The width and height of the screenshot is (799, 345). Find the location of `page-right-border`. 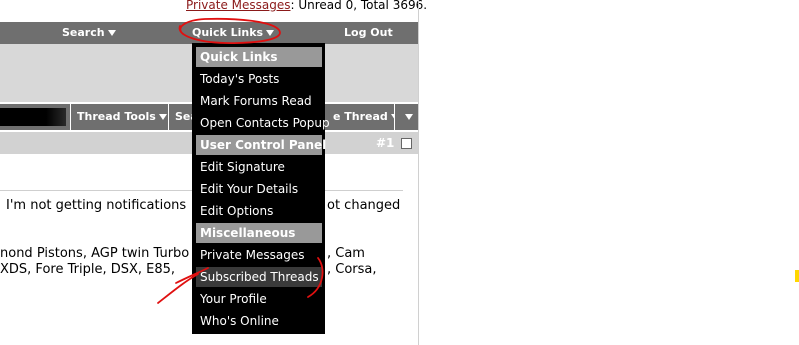

page-right-border is located at coordinates (418, 172).